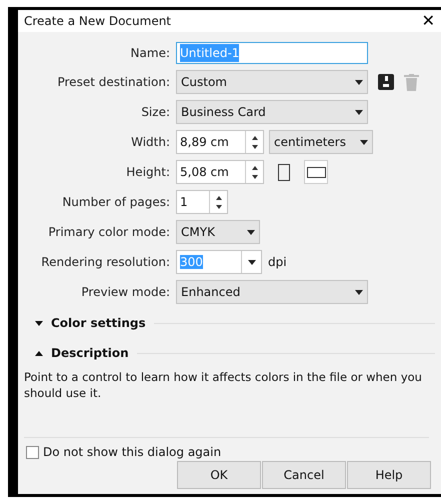 Image resolution: width=441 pixels, height=500 pixels. What do you see at coordinates (277, 262) in the screenshot?
I see `unit-label: dpi` at bounding box center [277, 262].